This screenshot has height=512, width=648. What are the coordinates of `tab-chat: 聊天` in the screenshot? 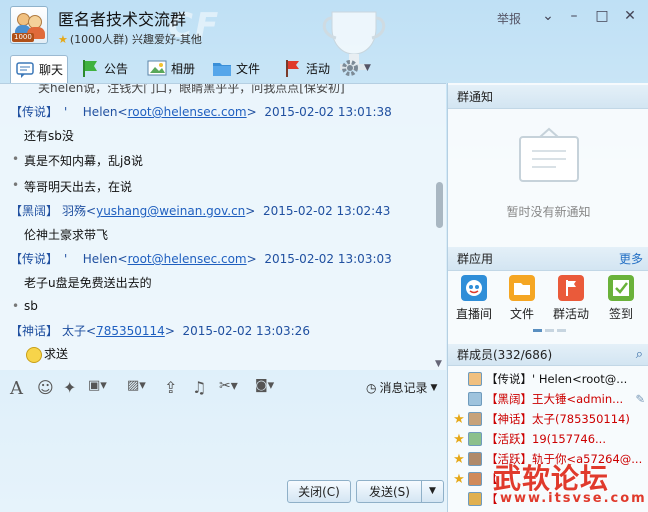 It's located at (39, 69).